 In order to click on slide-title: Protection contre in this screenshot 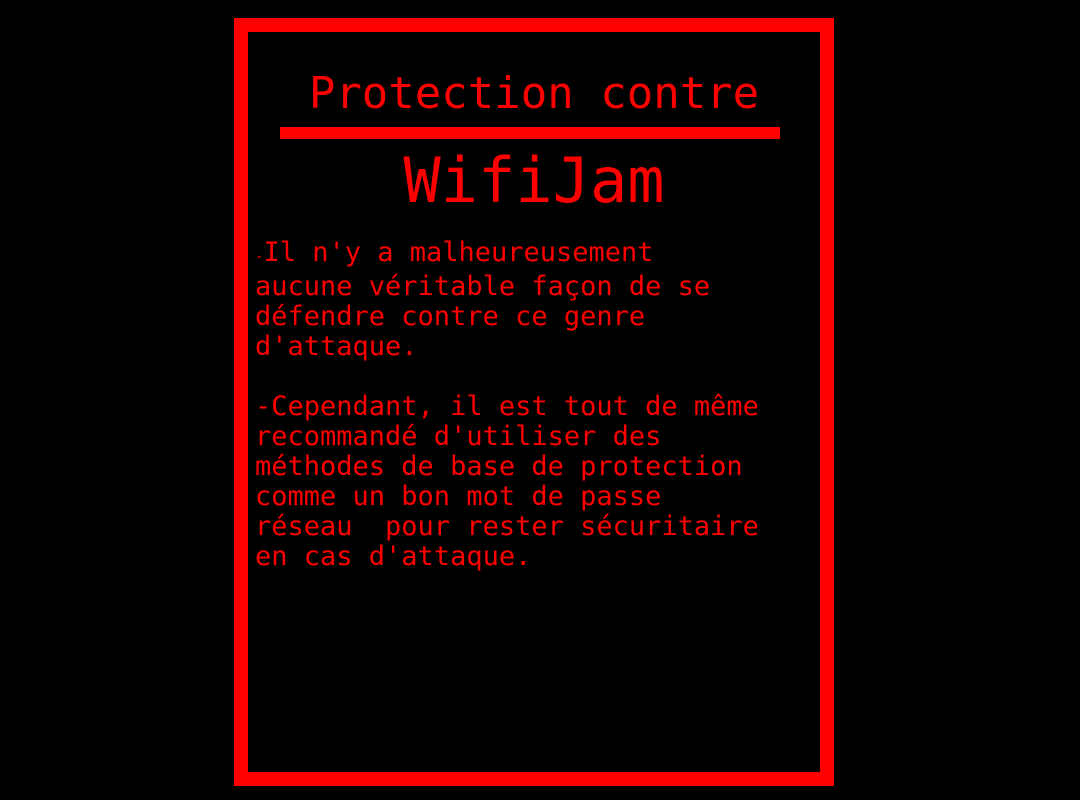, I will do `click(534, 93)`.